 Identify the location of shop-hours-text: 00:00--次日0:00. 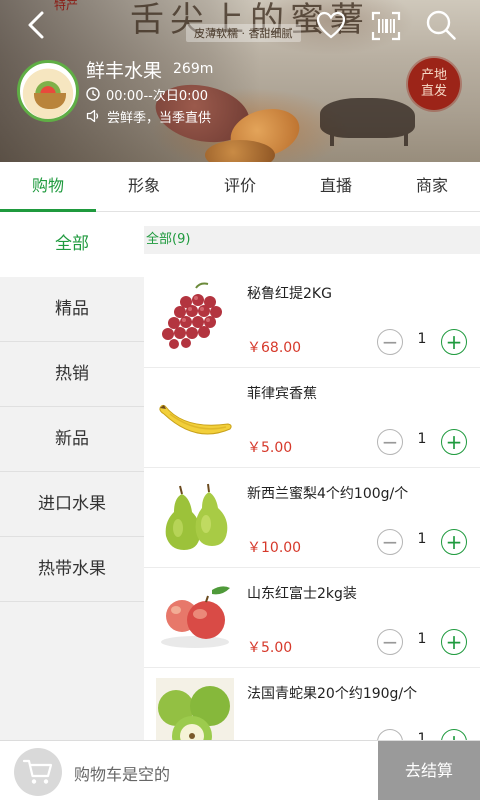
(157, 96).